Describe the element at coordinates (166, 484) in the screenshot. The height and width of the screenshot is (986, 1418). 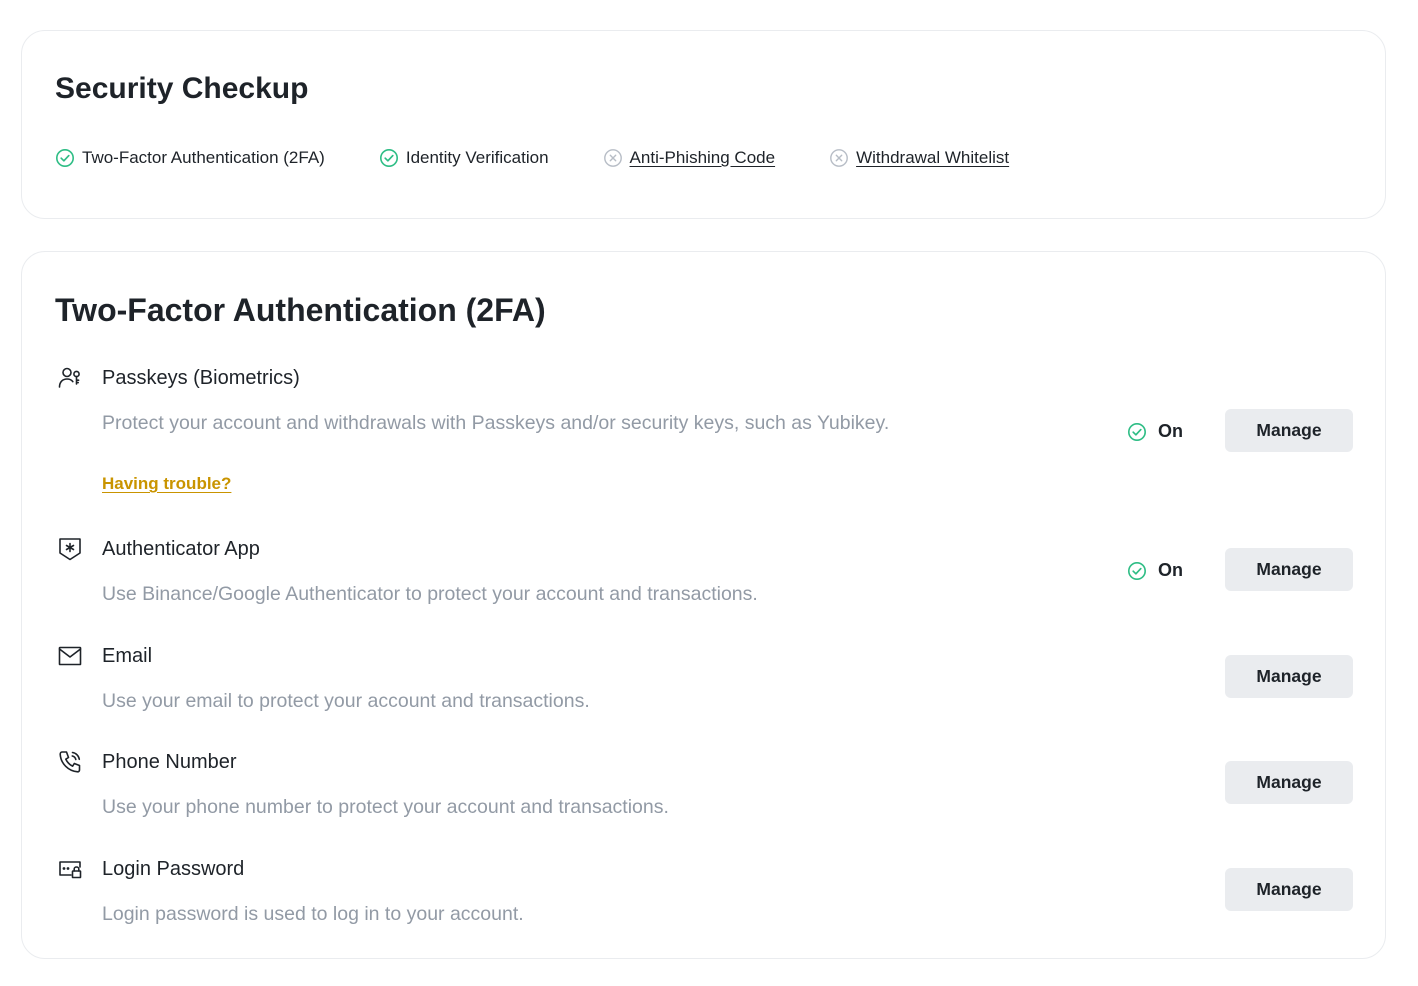
I see `having-trouble-link: Having trouble?` at that location.